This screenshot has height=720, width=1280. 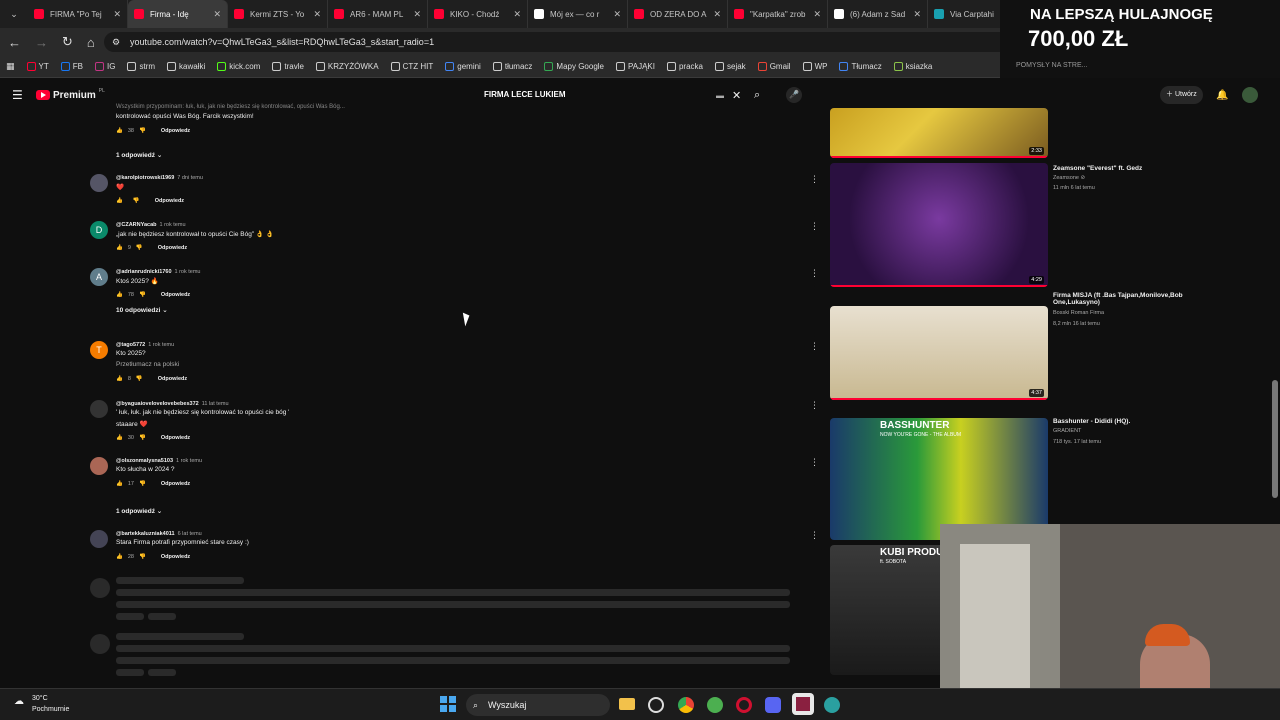 What do you see at coordinates (17, 95) in the screenshot?
I see `menu-icon: ☰` at bounding box center [17, 95].